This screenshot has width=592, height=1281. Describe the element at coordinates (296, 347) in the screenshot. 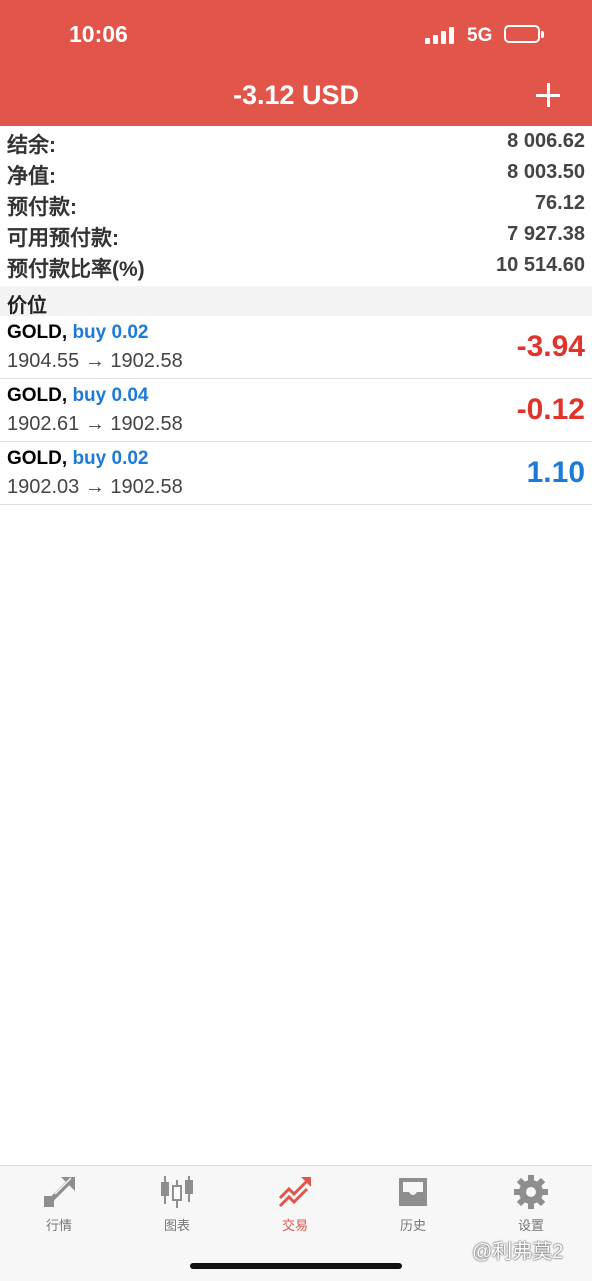

I see `position-row: GOLD, buy 0.02 1904.55 → 1902.58 -3.94` at that location.